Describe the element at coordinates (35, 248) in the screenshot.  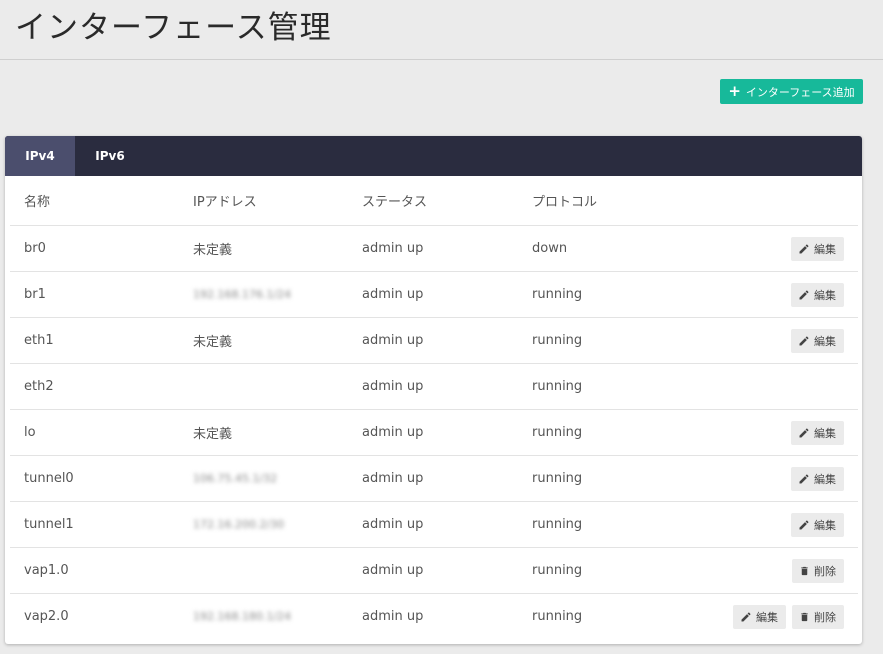
I see `cell-name: br0` at that location.